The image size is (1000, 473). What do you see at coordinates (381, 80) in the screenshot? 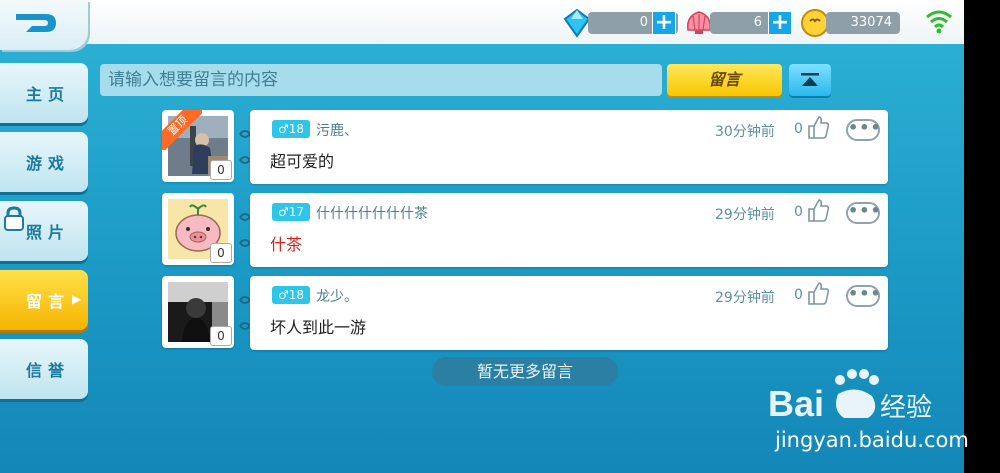
I see `message-input` at bounding box center [381, 80].